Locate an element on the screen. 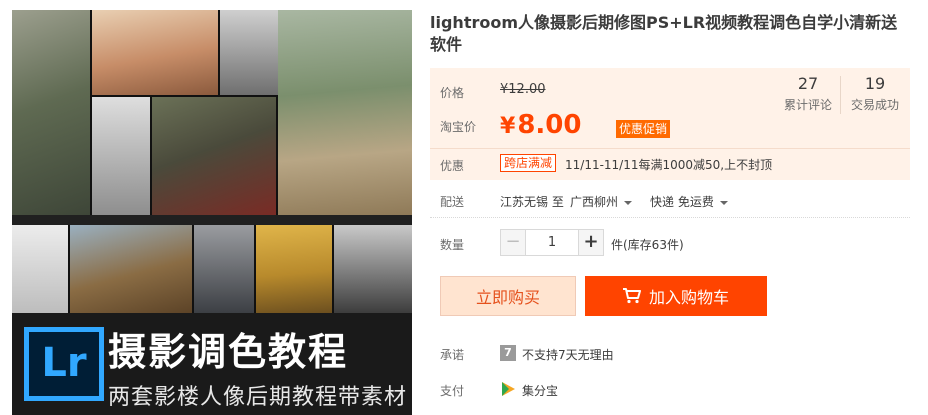 This screenshot has height=415, width=928. stock-info: 件(库存63件) is located at coordinates (647, 245).